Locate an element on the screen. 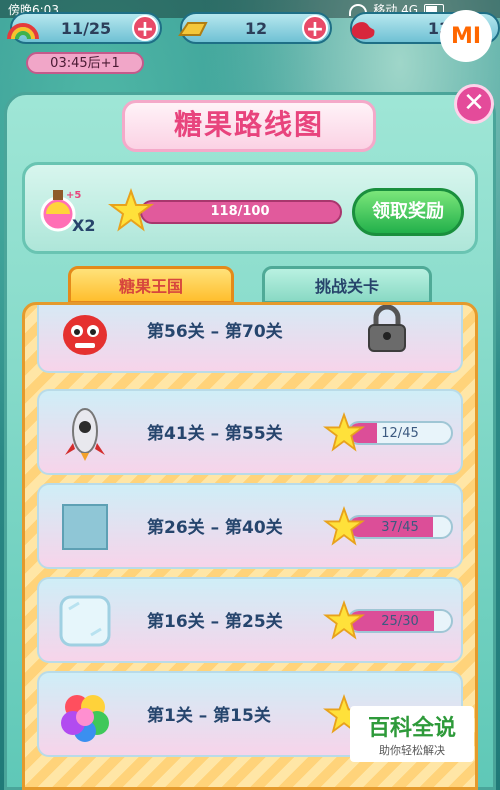 This screenshot has height=790, width=500. lives-counter: 11/25 + is located at coordinates (84, 28).